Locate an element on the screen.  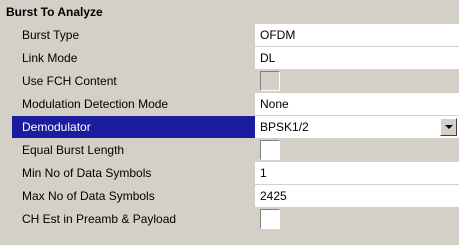
row-equal-burst-length: Equal Burst Length is located at coordinates (235, 150).